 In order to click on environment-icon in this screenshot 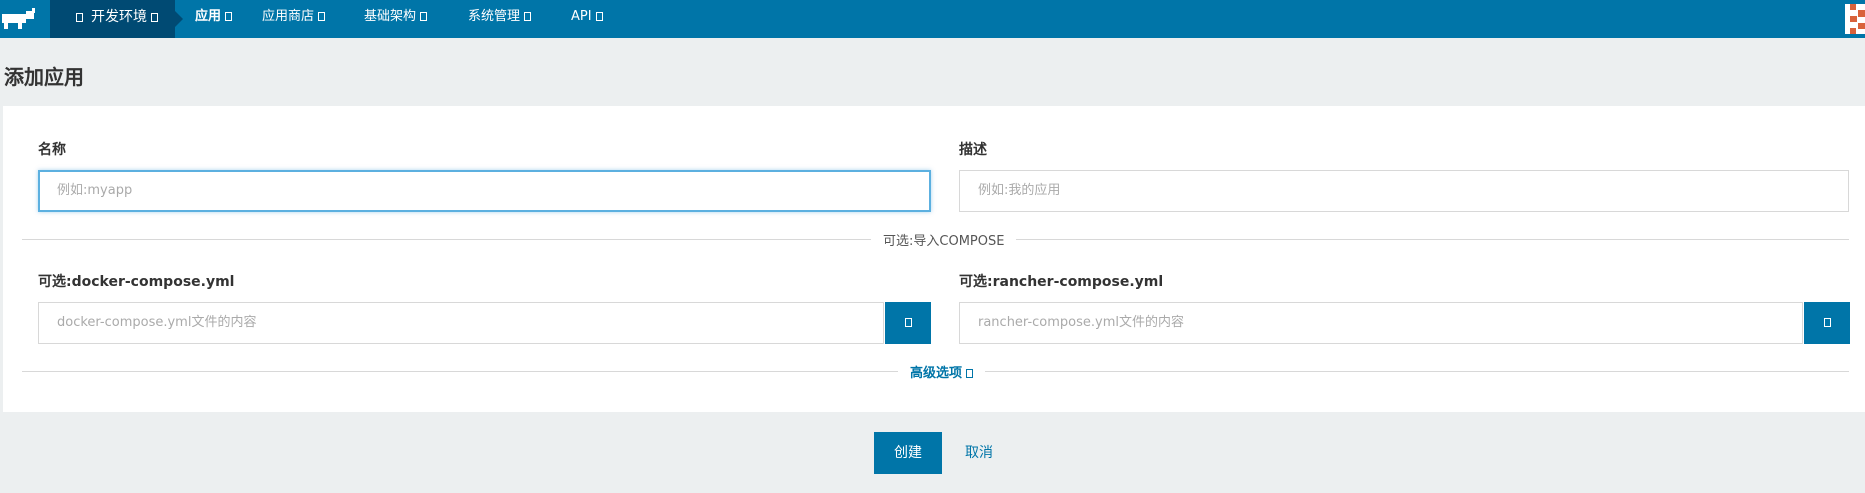, I will do `click(79, 17)`.